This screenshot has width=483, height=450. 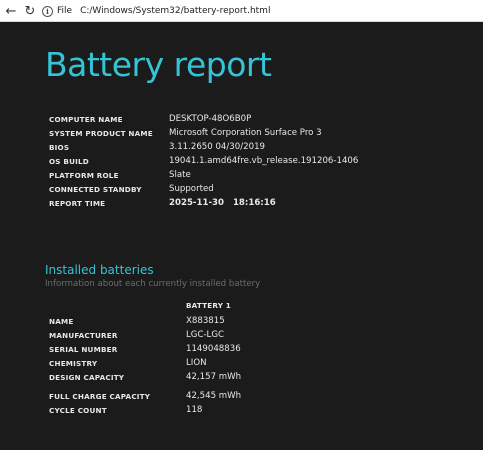 What do you see at coordinates (101, 133) in the screenshot?
I see `system-info-key: SYSTEM PRODUCT NAME` at bounding box center [101, 133].